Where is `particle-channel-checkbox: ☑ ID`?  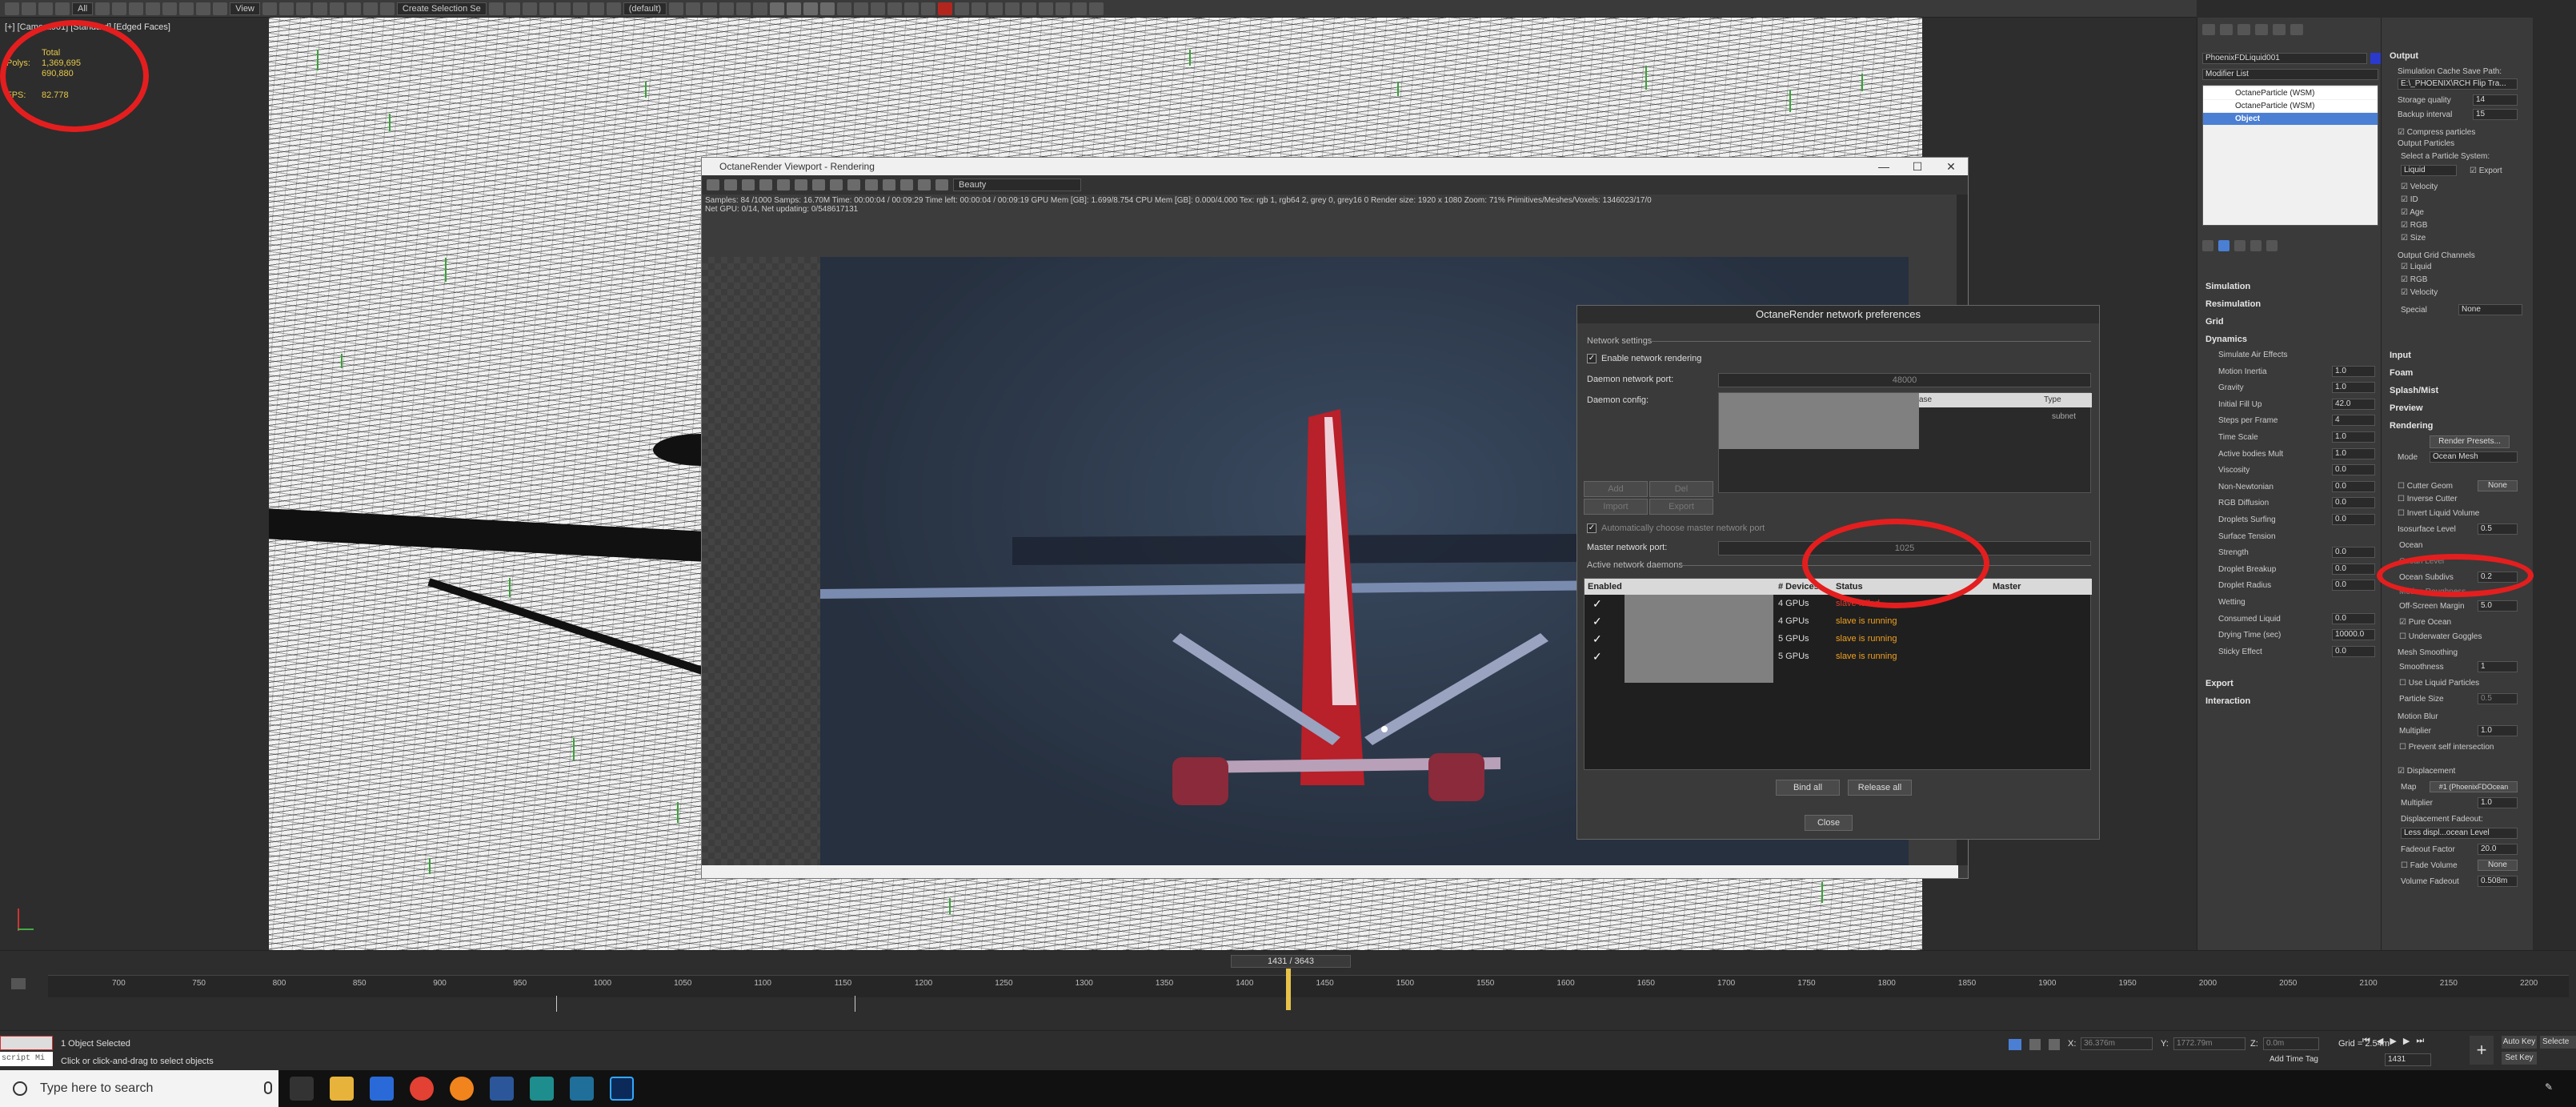
particle-channel-checkbox: ☑ ID is located at coordinates (2409, 199).